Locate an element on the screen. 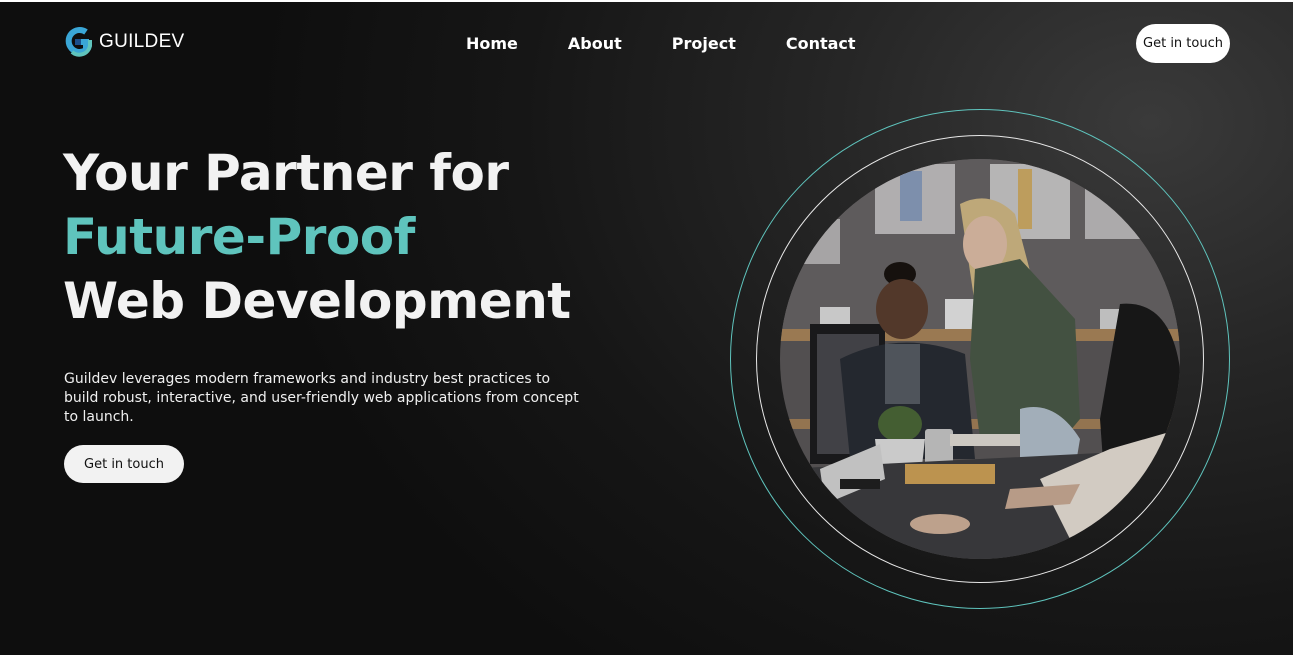 This screenshot has height=657, width=1293. brand-logo: GUILDEV is located at coordinates (124, 42).